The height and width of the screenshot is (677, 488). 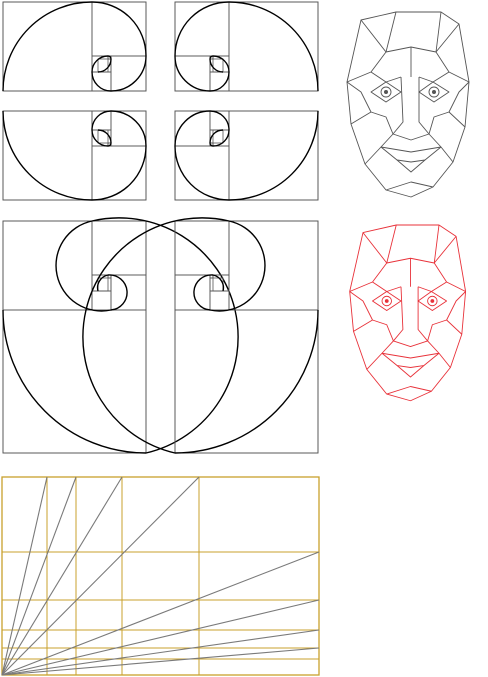 I want to click on face-mask-gray, so click(x=408, y=104).